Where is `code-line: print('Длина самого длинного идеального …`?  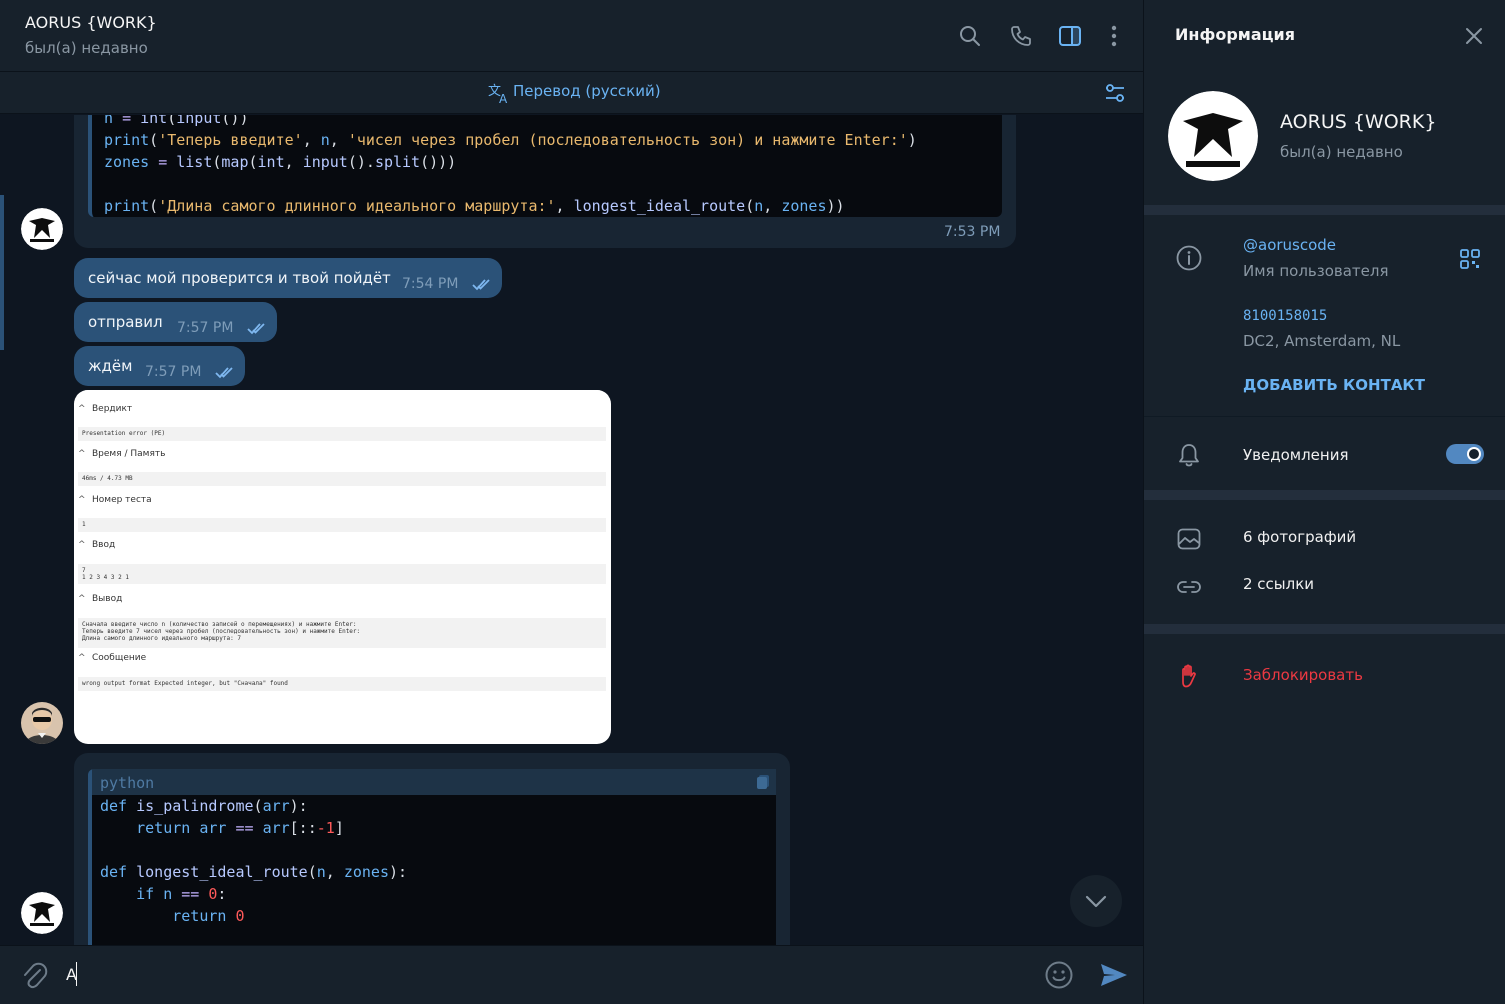 code-line: print('Длина самого длинного идеального … is located at coordinates (547, 206).